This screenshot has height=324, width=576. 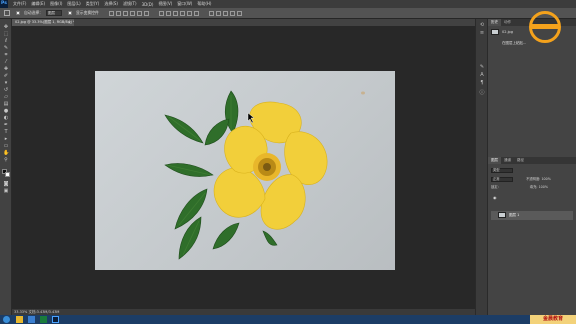 I want to click on properties-icon: ≡, so click(x=482, y=33).